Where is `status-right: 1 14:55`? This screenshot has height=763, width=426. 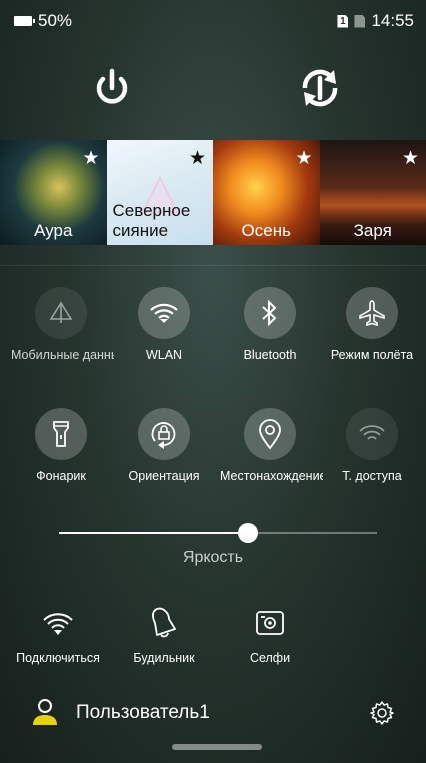 status-right: 1 14:55 is located at coordinates (375, 21).